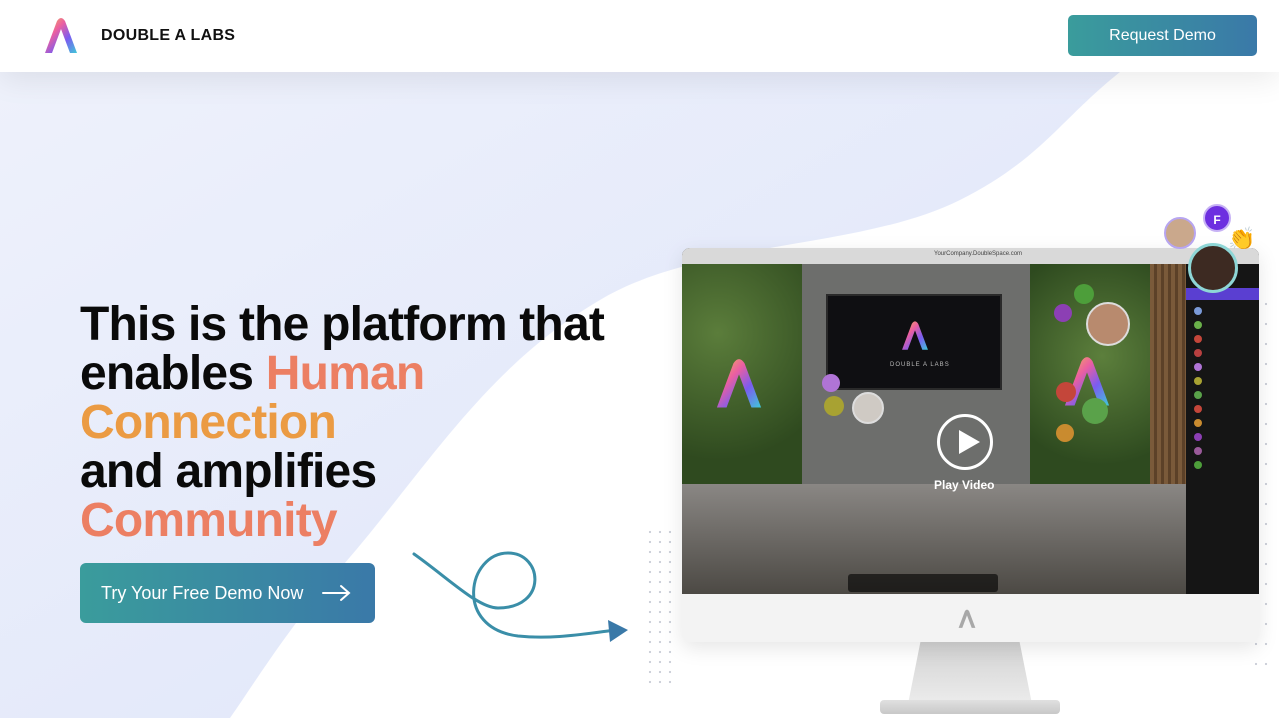 The image size is (1279, 718). I want to click on monitor-stand-base, so click(970, 707).